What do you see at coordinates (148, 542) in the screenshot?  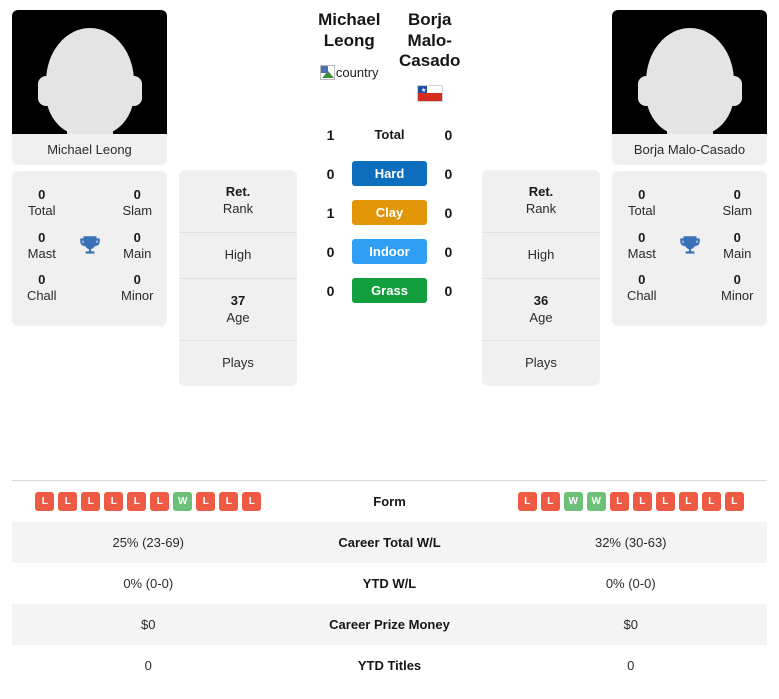 I see `left-career_wl-cell: 25% (23-69)` at bounding box center [148, 542].